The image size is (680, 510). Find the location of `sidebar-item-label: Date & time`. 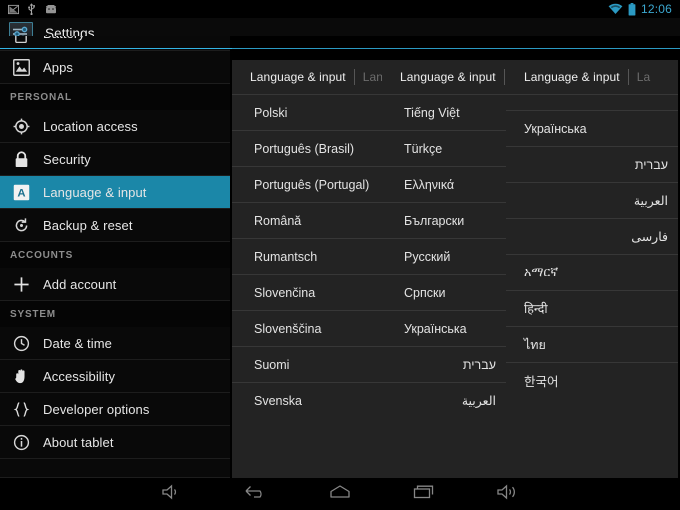

sidebar-item-label: Date & time is located at coordinates (78, 343).